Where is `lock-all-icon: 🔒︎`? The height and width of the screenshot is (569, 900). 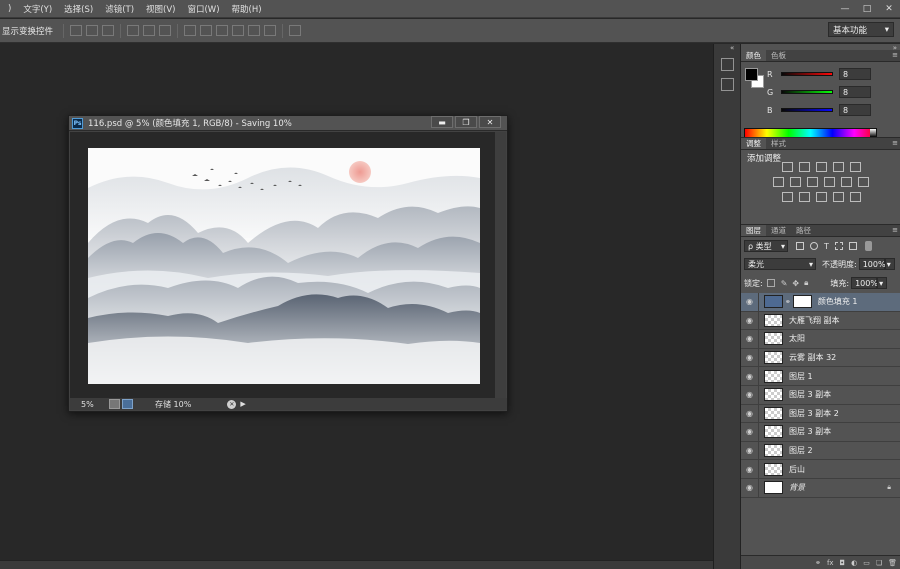 lock-all-icon: 🔒︎ is located at coordinates (806, 283).